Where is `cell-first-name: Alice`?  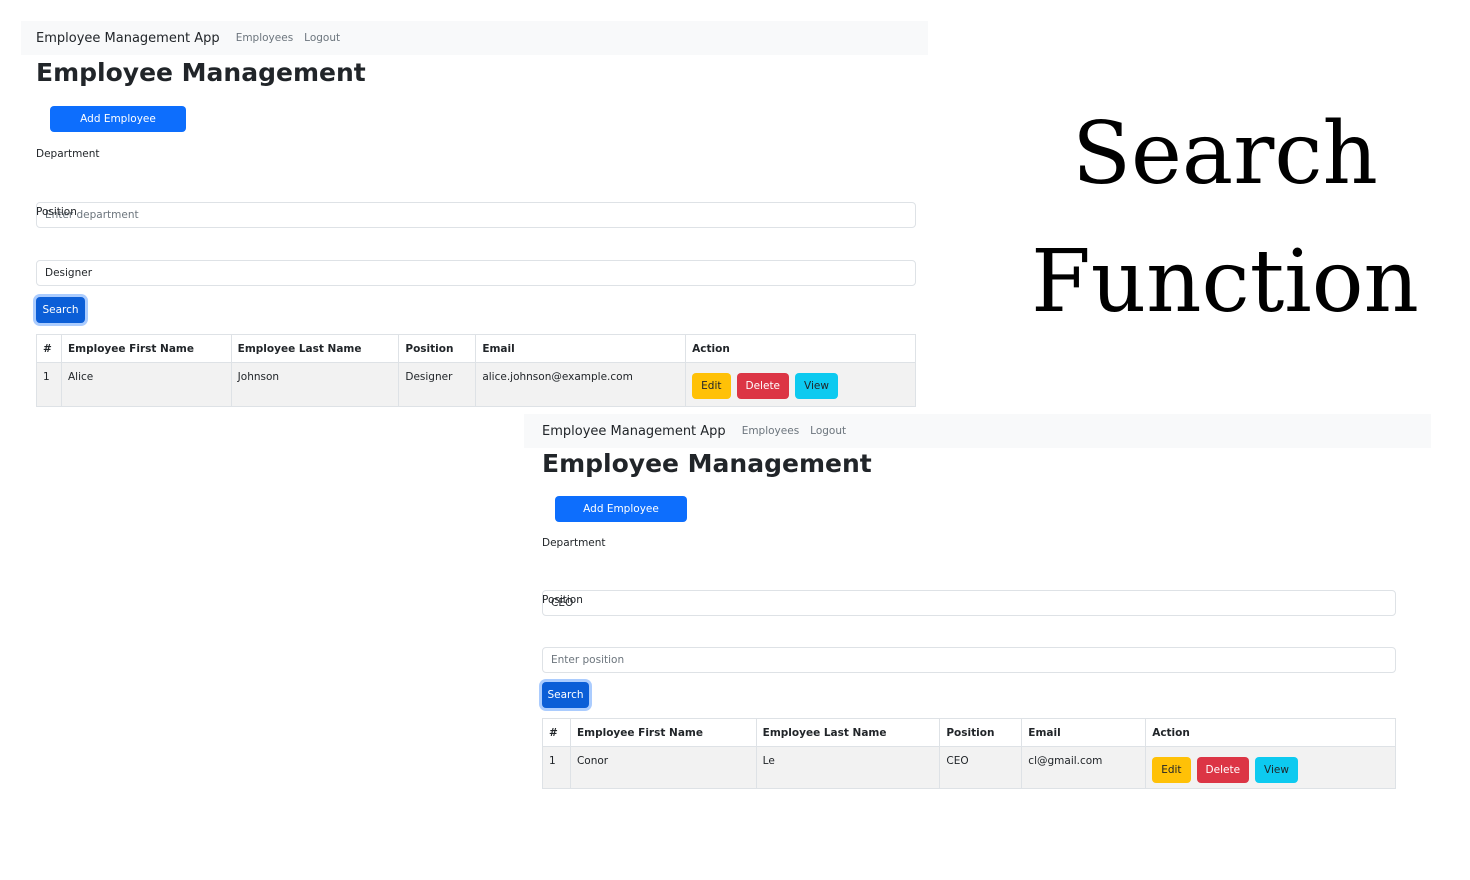
cell-first-name: Alice is located at coordinates (146, 384).